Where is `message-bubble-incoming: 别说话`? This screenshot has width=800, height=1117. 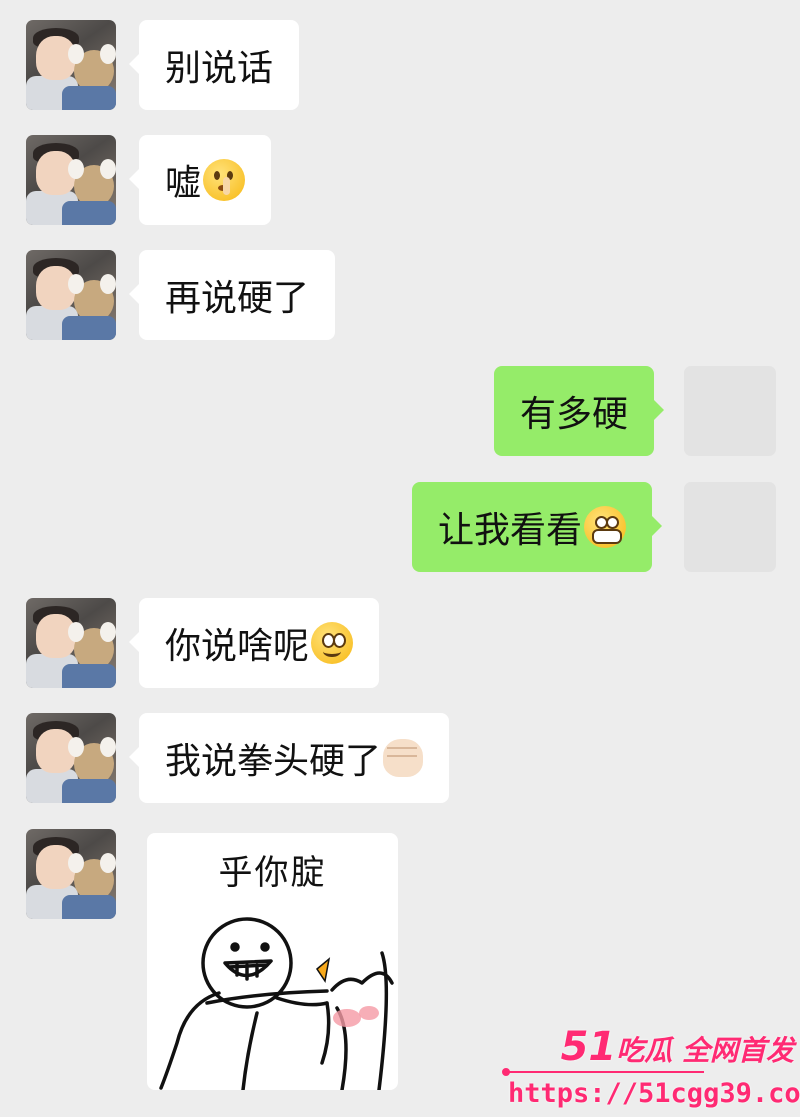
message-bubble-incoming: 别说话 is located at coordinates (214, 65).